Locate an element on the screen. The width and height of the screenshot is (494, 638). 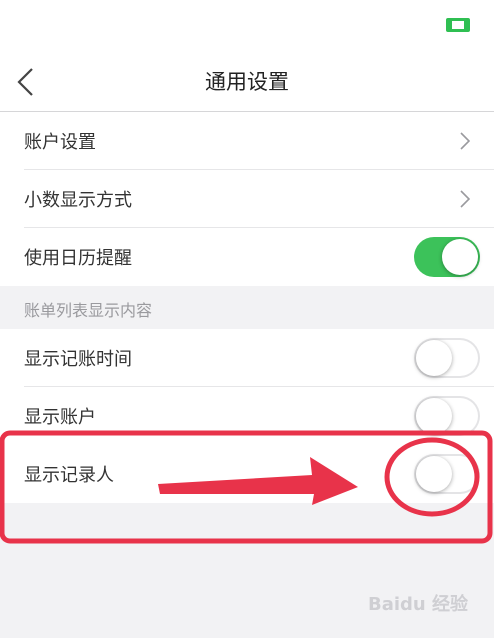
show-time-toggle is located at coordinates (447, 358).